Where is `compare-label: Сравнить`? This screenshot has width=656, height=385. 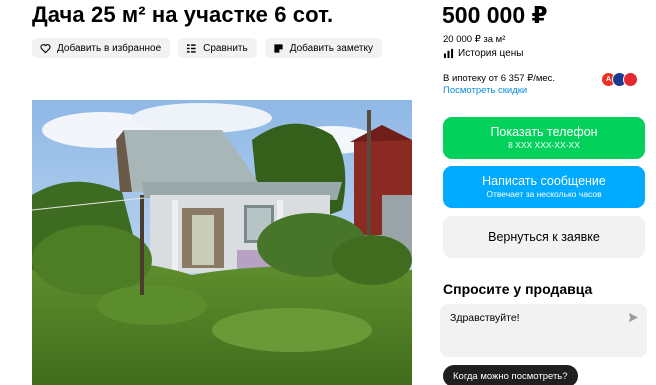
compare-label: Сравнить is located at coordinates (225, 48).